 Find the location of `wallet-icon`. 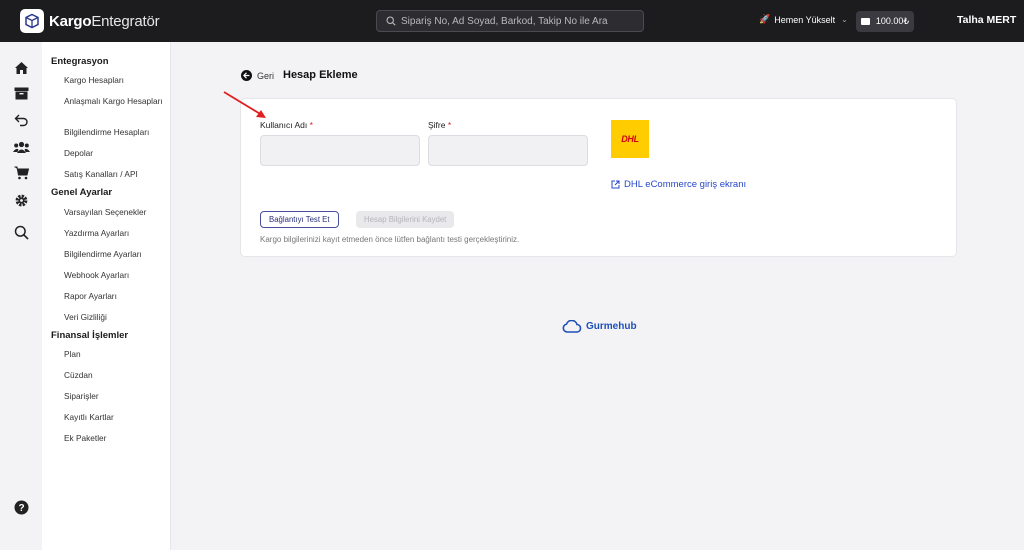

wallet-icon is located at coordinates (865, 21).